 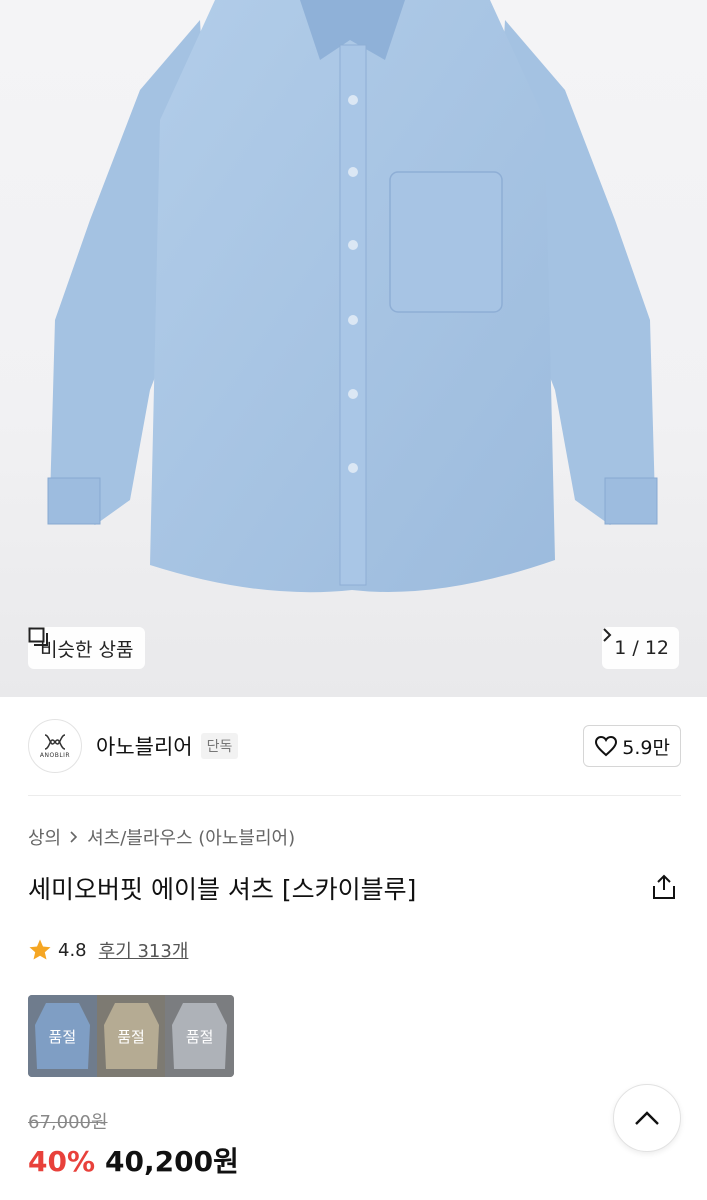 I want to click on sale-price: 40,200원, so click(x=172, y=1161).